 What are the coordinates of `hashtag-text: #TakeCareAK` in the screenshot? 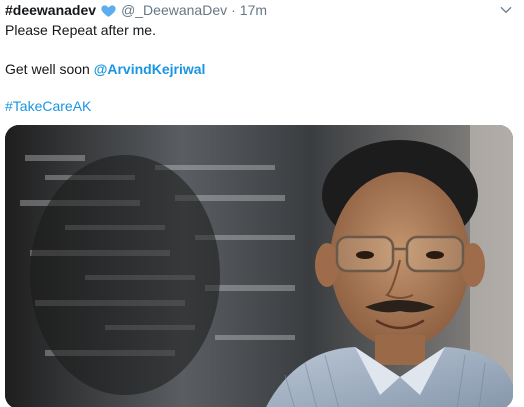 It's located at (48, 106).